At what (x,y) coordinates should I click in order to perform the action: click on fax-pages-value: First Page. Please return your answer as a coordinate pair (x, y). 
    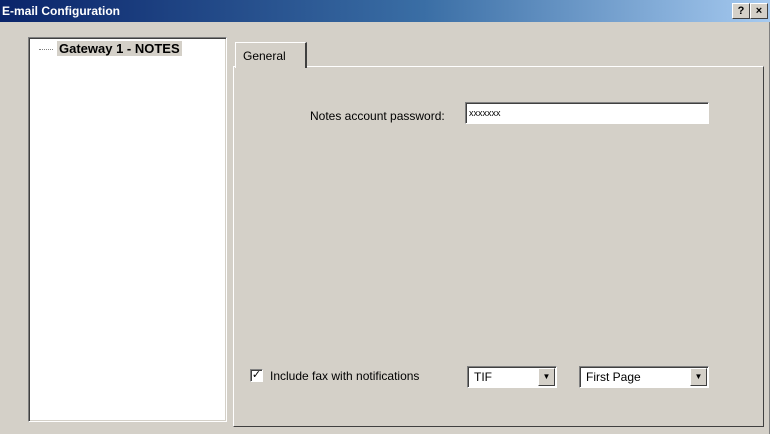
    Looking at the image, I should click on (613, 377).